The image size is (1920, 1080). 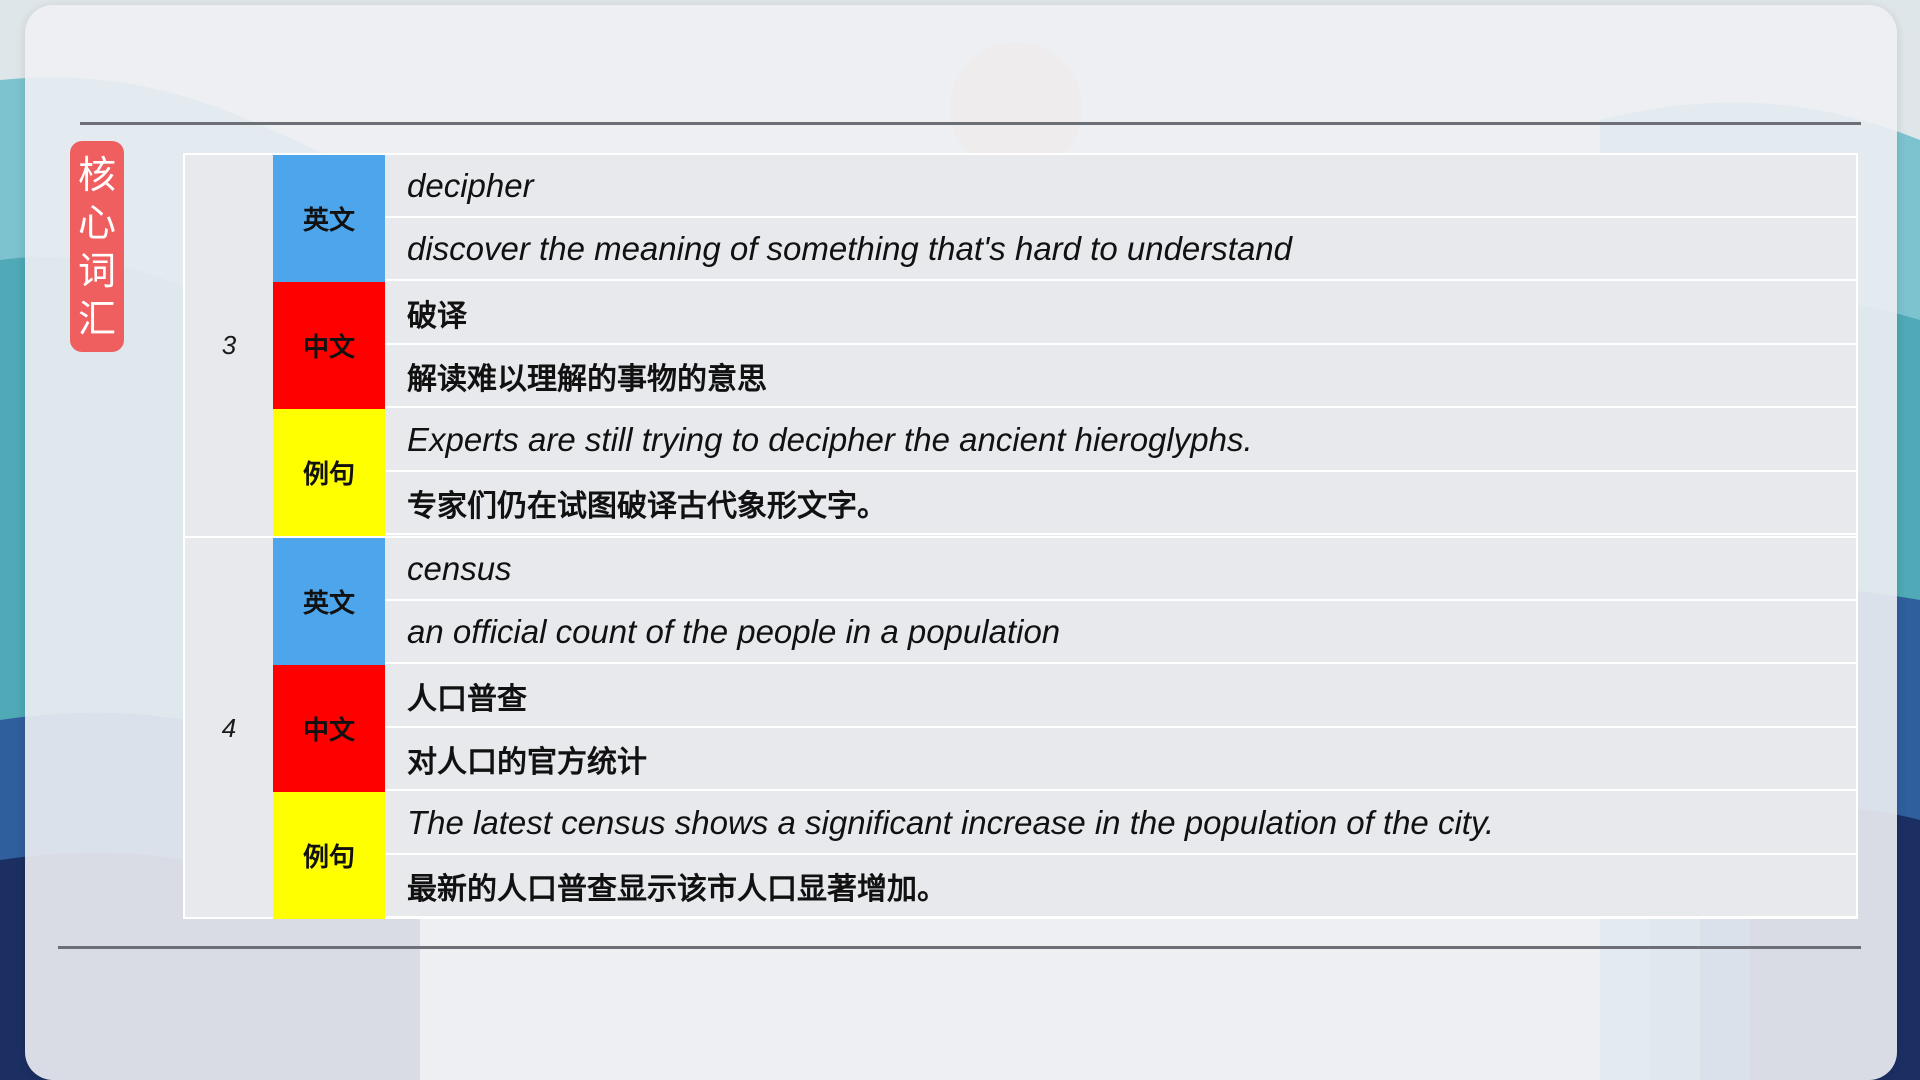 I want to click on word-chinese: 破译, so click(x=1120, y=313).